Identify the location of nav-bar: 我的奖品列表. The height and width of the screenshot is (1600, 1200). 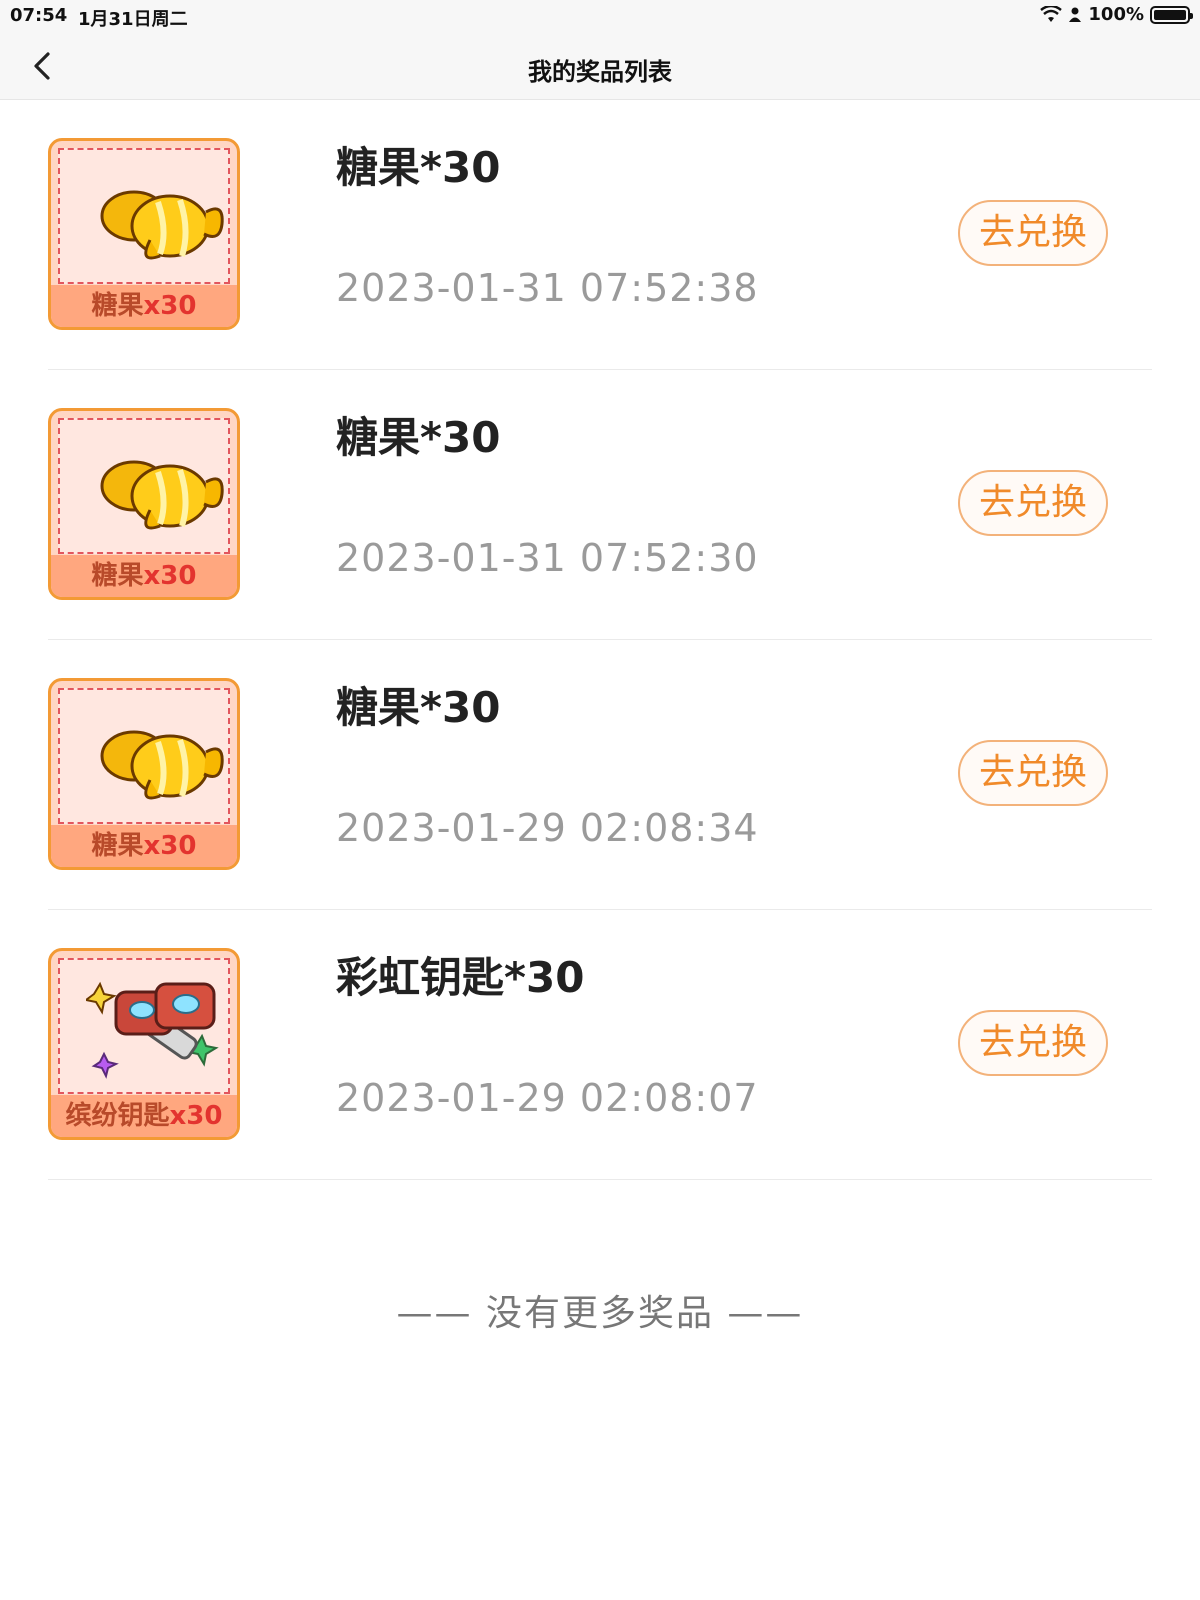
(600, 66).